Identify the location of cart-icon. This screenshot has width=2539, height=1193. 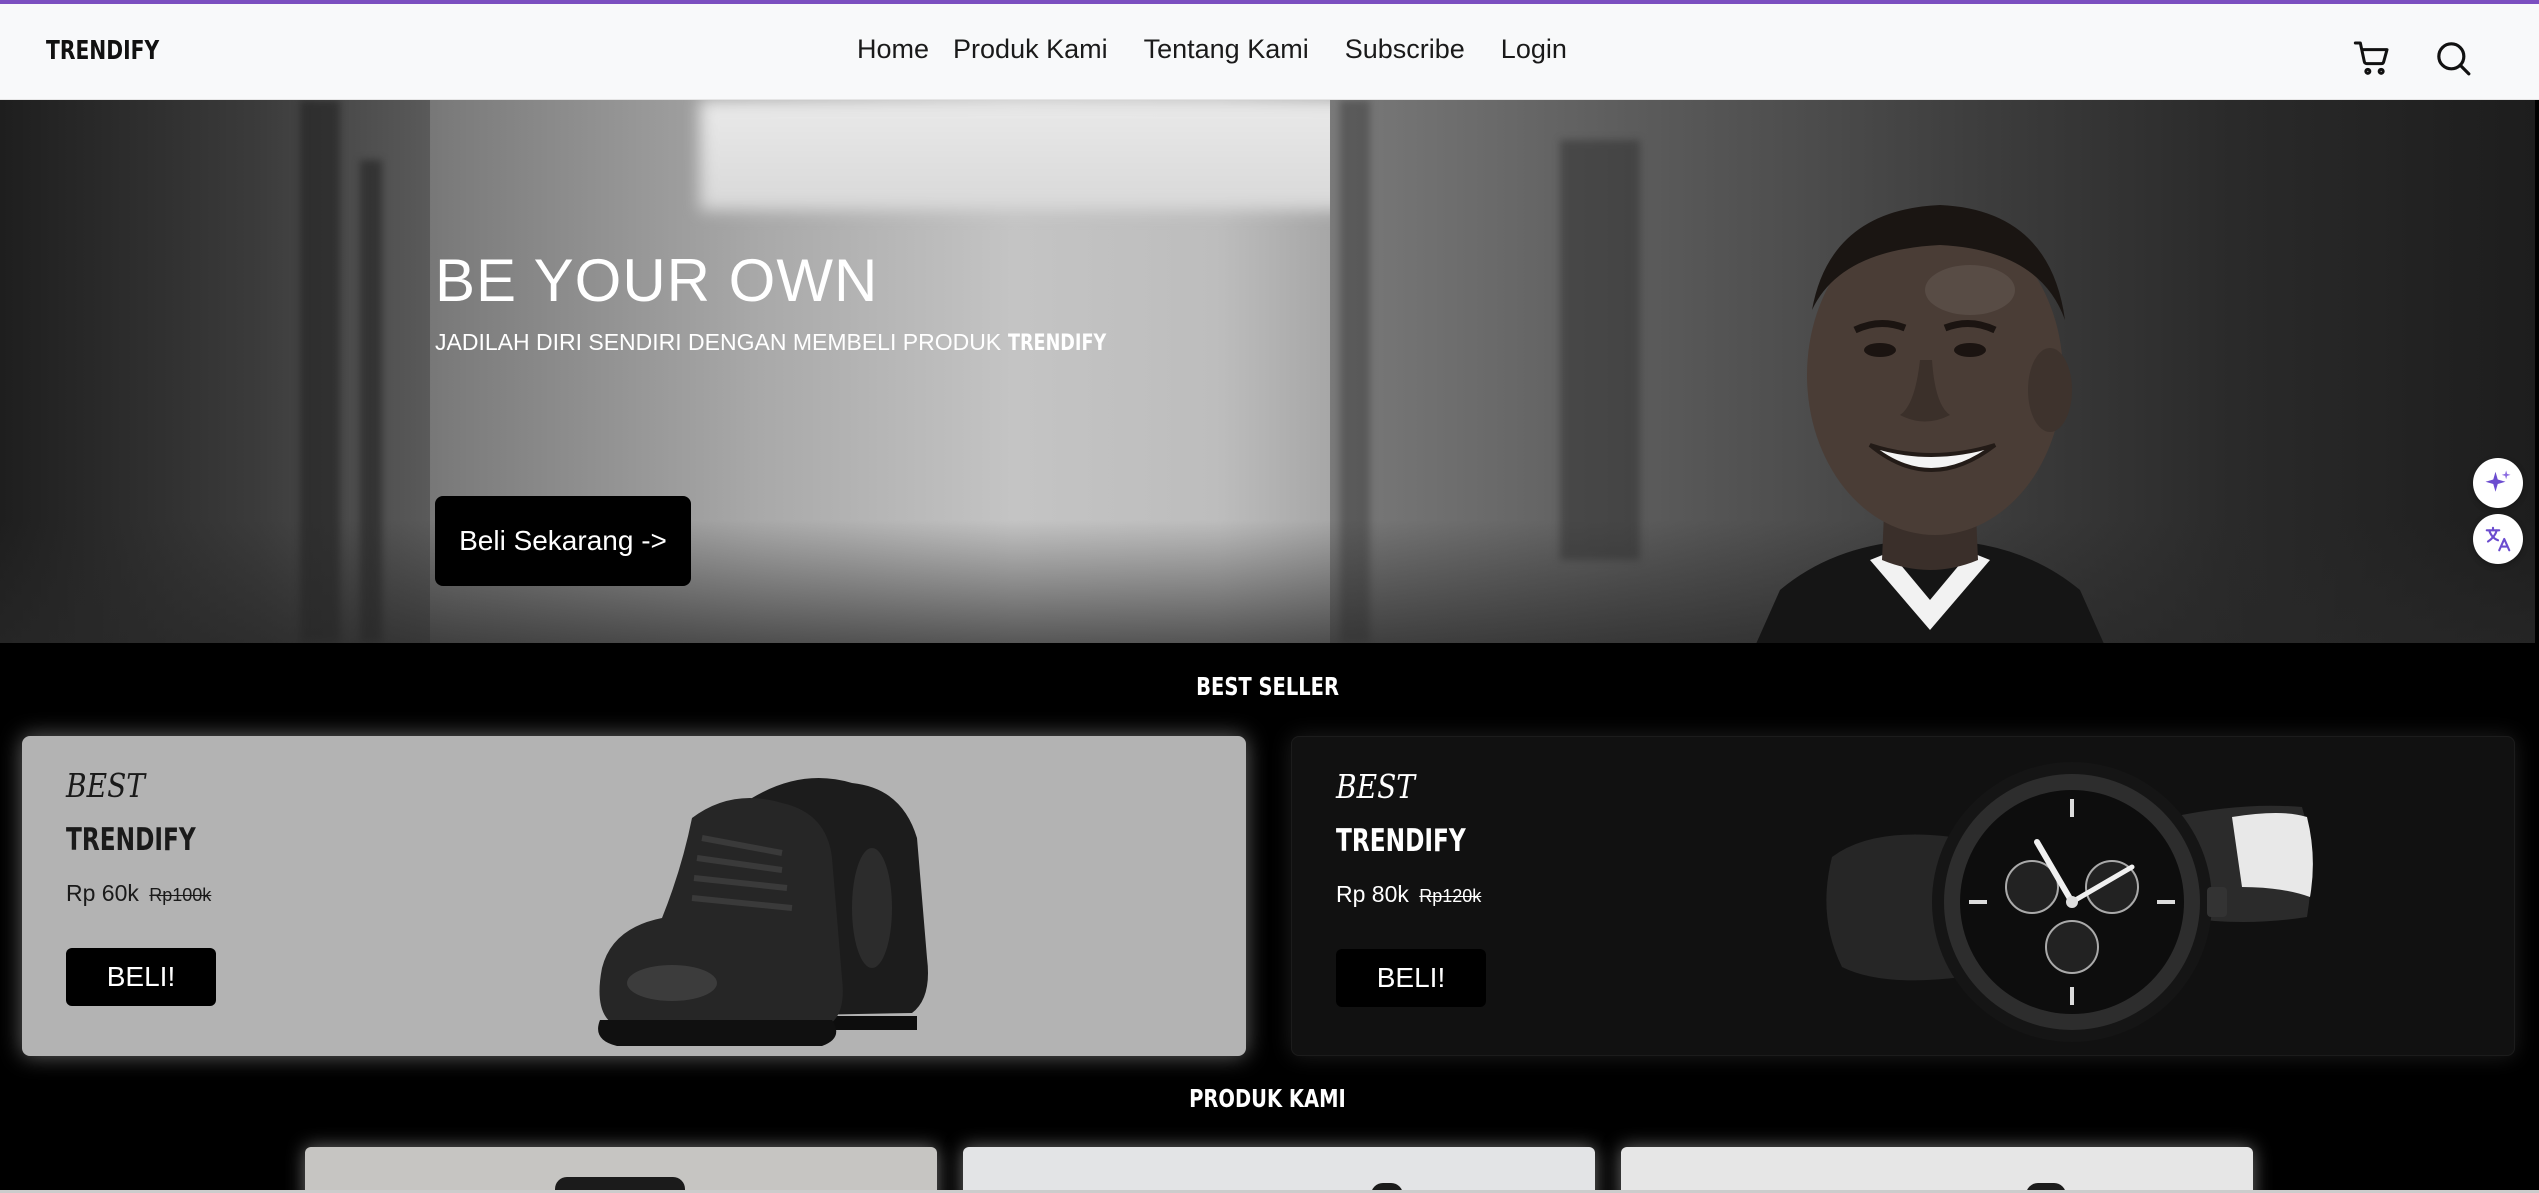
(2372, 58).